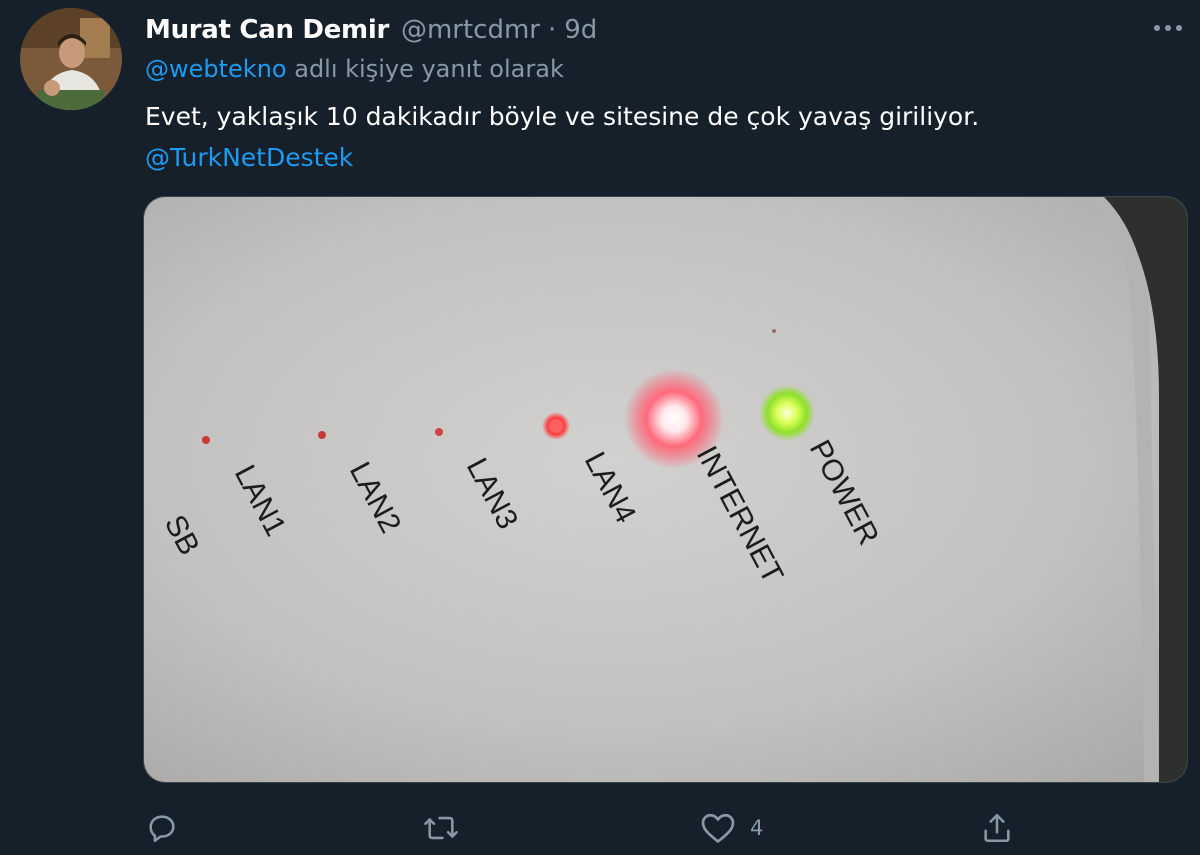 The height and width of the screenshot is (855, 1200). Describe the element at coordinates (267, 30) in the screenshot. I see `author-name: Murat Can Demir` at that location.